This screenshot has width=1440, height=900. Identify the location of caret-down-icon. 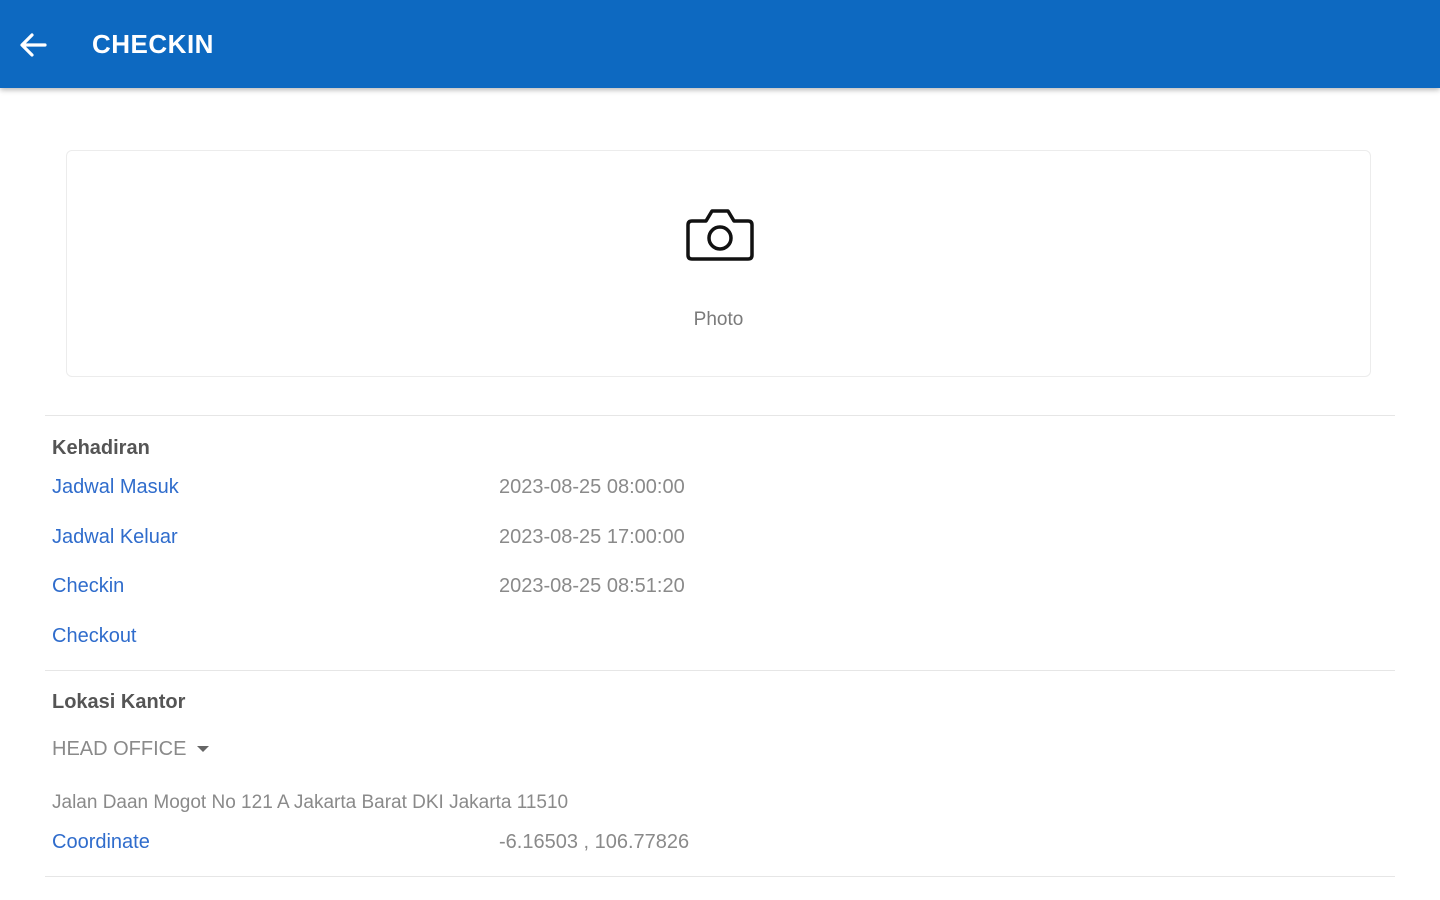
(203, 749).